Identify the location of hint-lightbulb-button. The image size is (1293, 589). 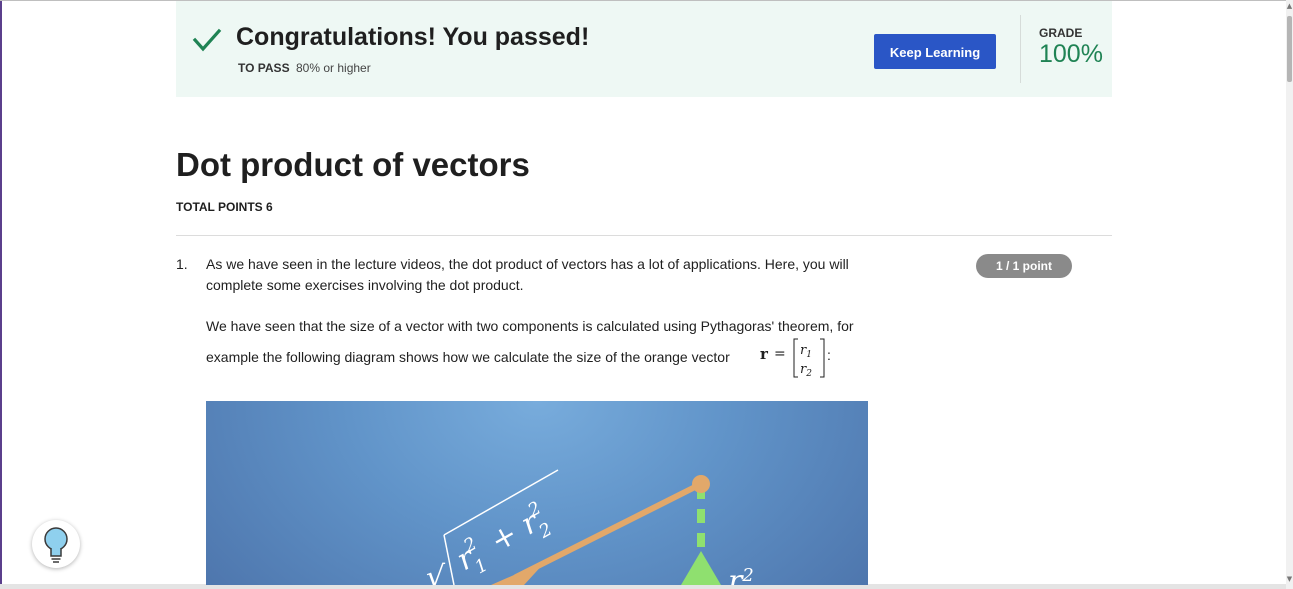
(56, 544).